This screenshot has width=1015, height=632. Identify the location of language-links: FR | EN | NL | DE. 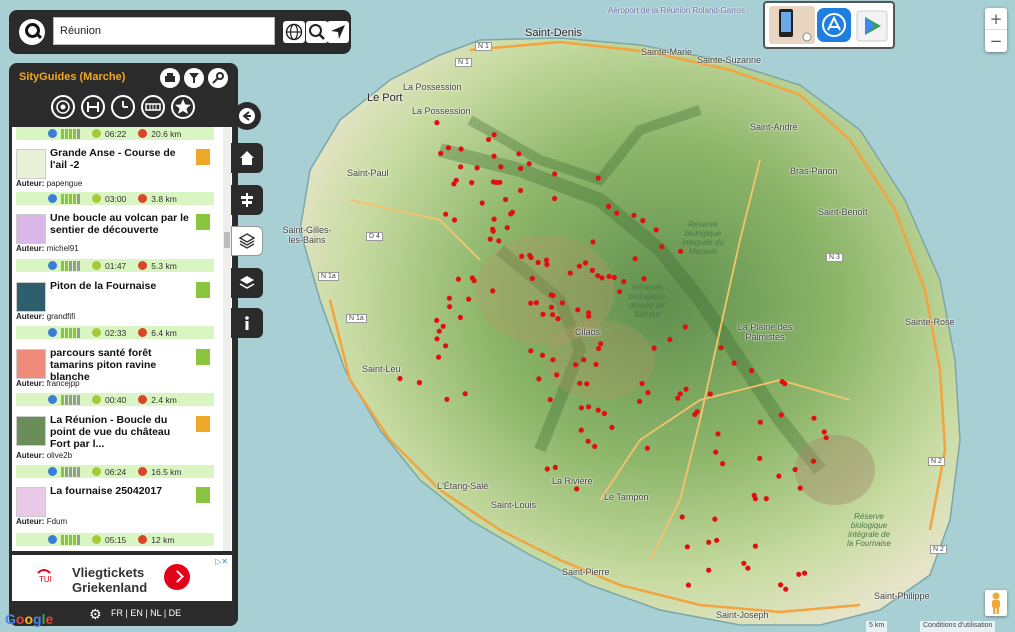
(146, 613).